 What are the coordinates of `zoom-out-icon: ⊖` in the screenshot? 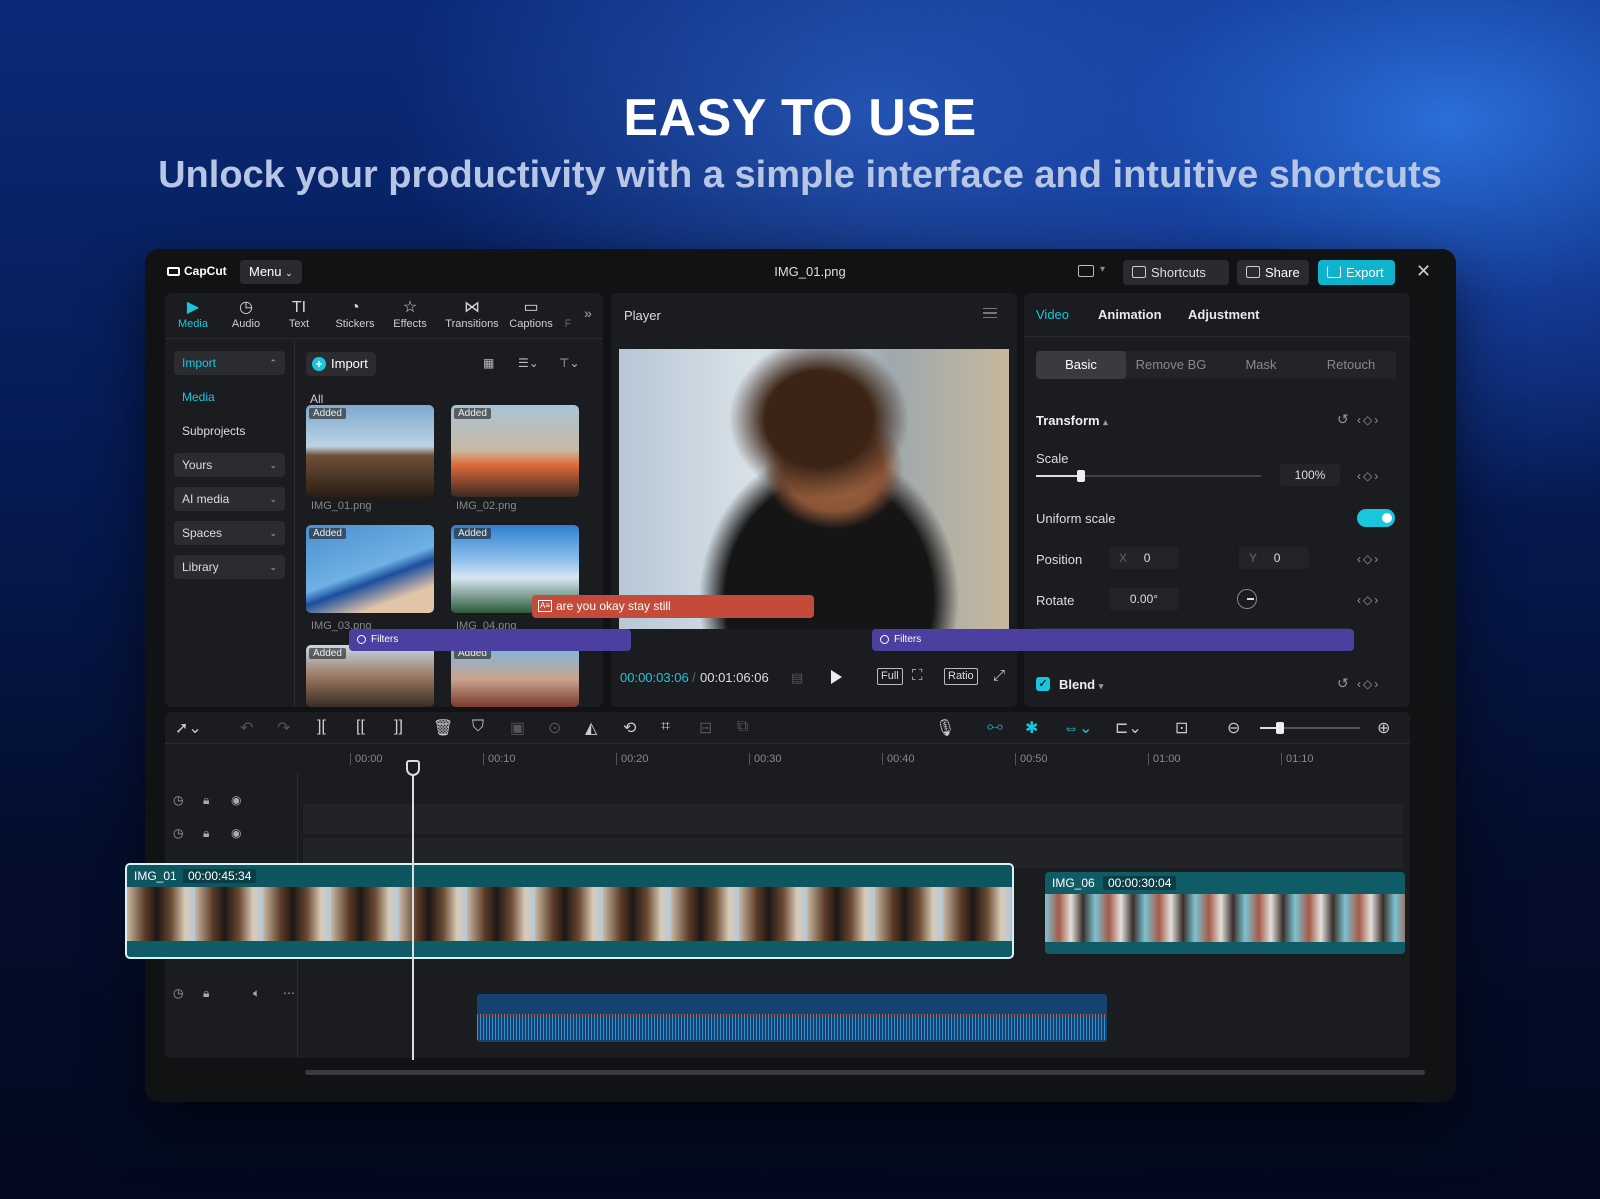 It's located at (1233, 728).